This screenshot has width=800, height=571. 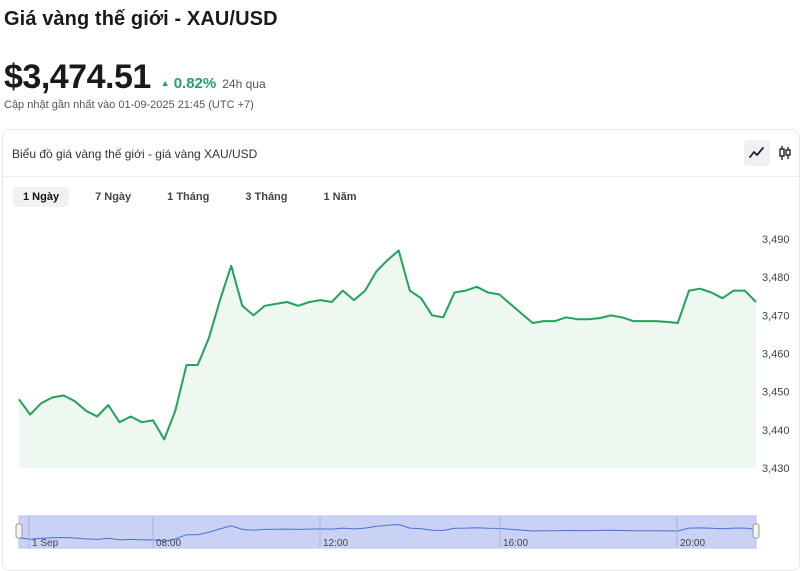 What do you see at coordinates (776, 278) in the screenshot?
I see `y-tick-label: 3,480` at bounding box center [776, 278].